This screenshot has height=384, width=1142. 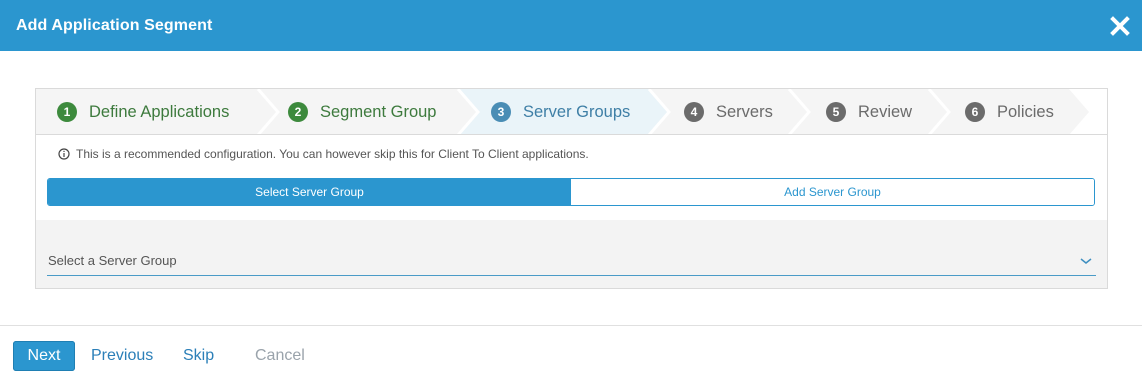 What do you see at coordinates (309, 192) in the screenshot?
I see `select-server-group-tab: Select Server Group` at bounding box center [309, 192].